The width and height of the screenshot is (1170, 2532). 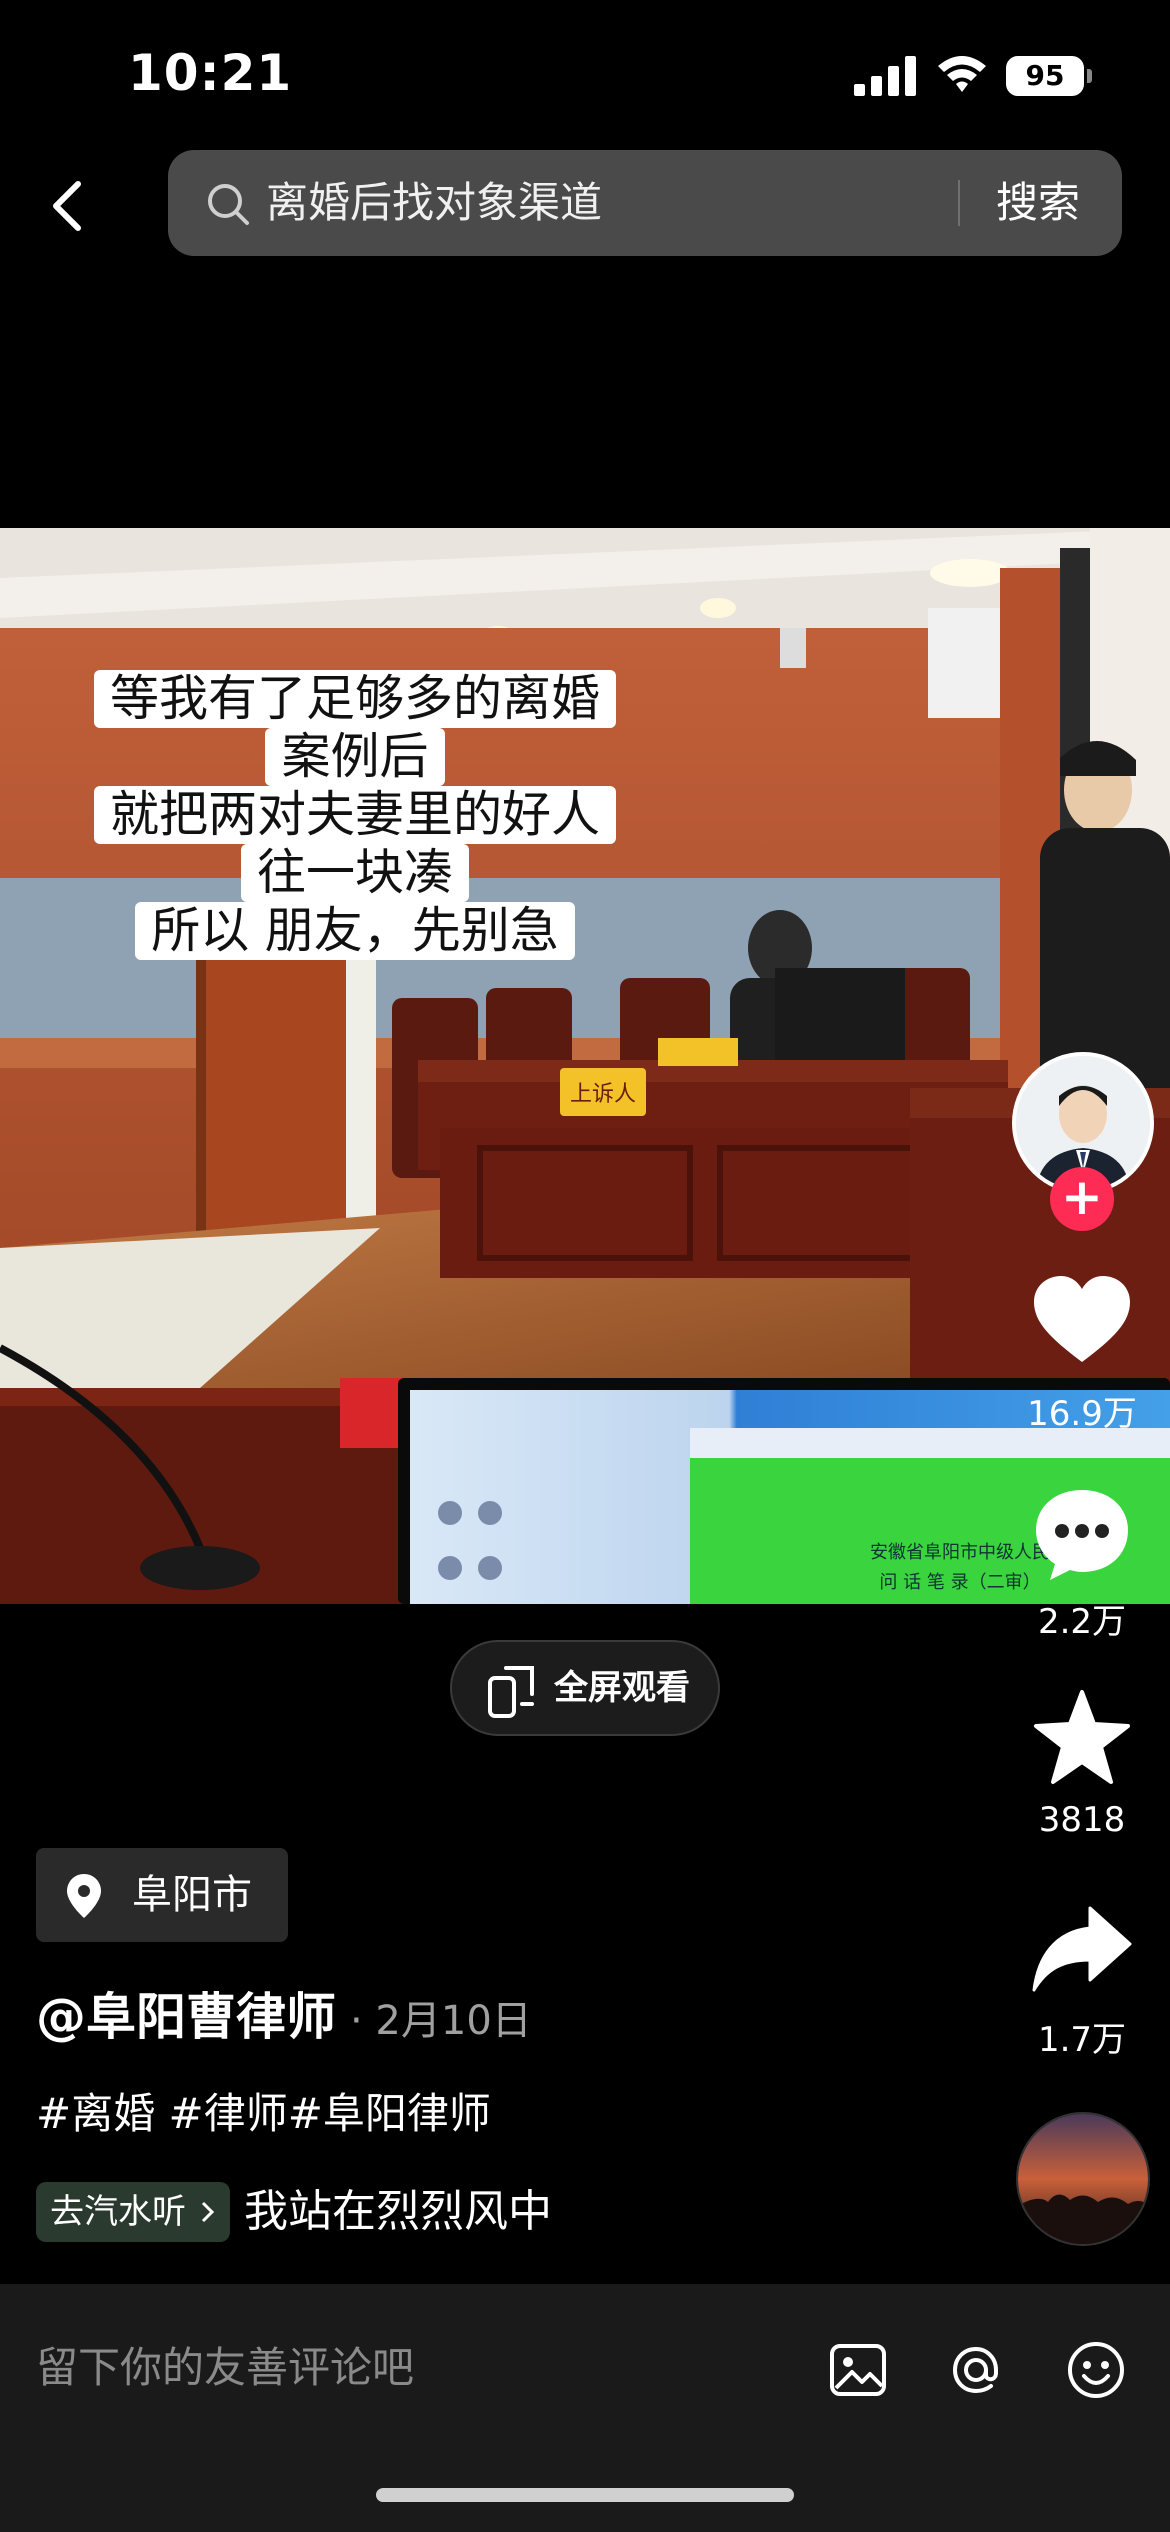 What do you see at coordinates (441, 2021) in the screenshot?
I see `post-date: · 2月10日` at bounding box center [441, 2021].